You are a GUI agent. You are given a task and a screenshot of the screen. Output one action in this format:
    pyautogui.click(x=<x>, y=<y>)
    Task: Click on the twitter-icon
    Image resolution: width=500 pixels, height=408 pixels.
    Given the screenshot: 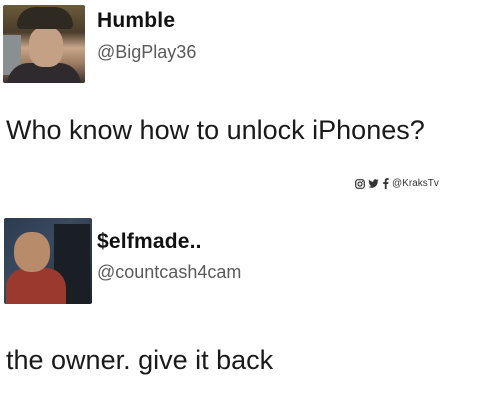 What is the action you would take?
    pyautogui.click(x=373, y=183)
    